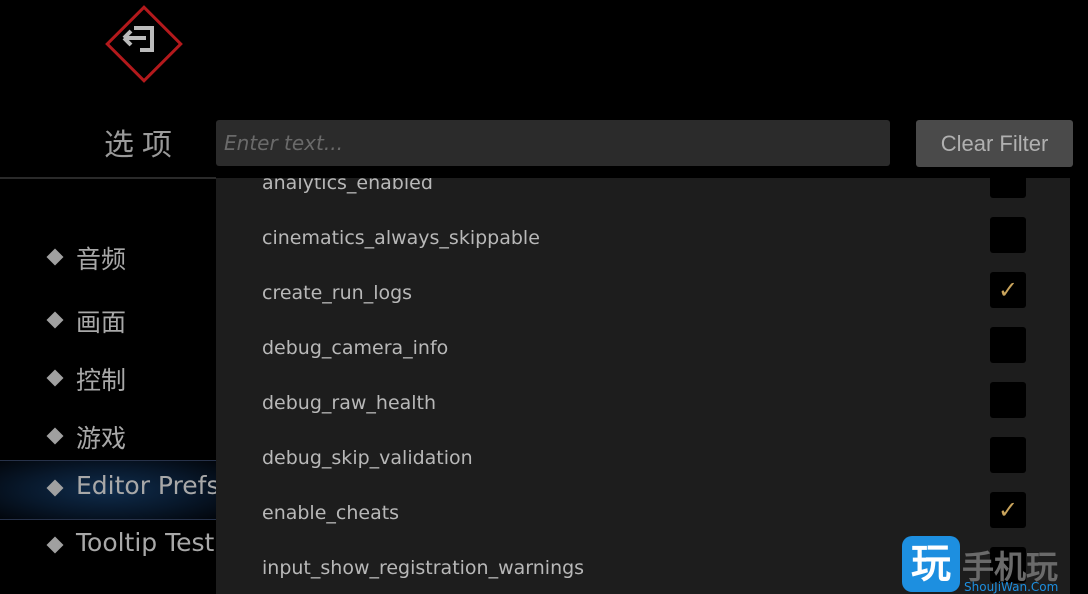 This screenshot has height=594, width=1088. Describe the element at coordinates (355, 348) in the screenshot. I see `pref-label: debug_camera_info` at that location.